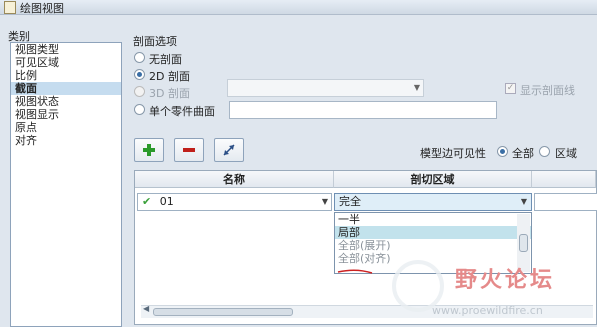 The image size is (597, 327). What do you see at coordinates (523, 153) in the screenshot?
I see `radio-edge-all-label: 全部` at bounding box center [523, 153].